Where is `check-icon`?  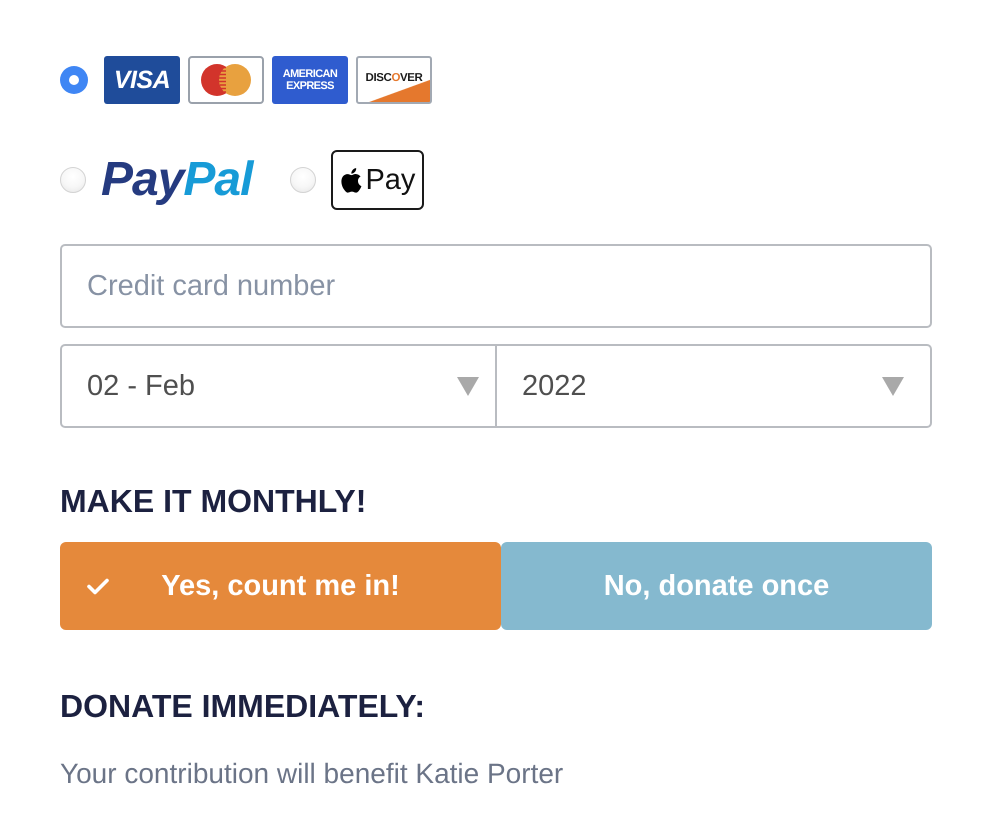
check-icon is located at coordinates (98, 586).